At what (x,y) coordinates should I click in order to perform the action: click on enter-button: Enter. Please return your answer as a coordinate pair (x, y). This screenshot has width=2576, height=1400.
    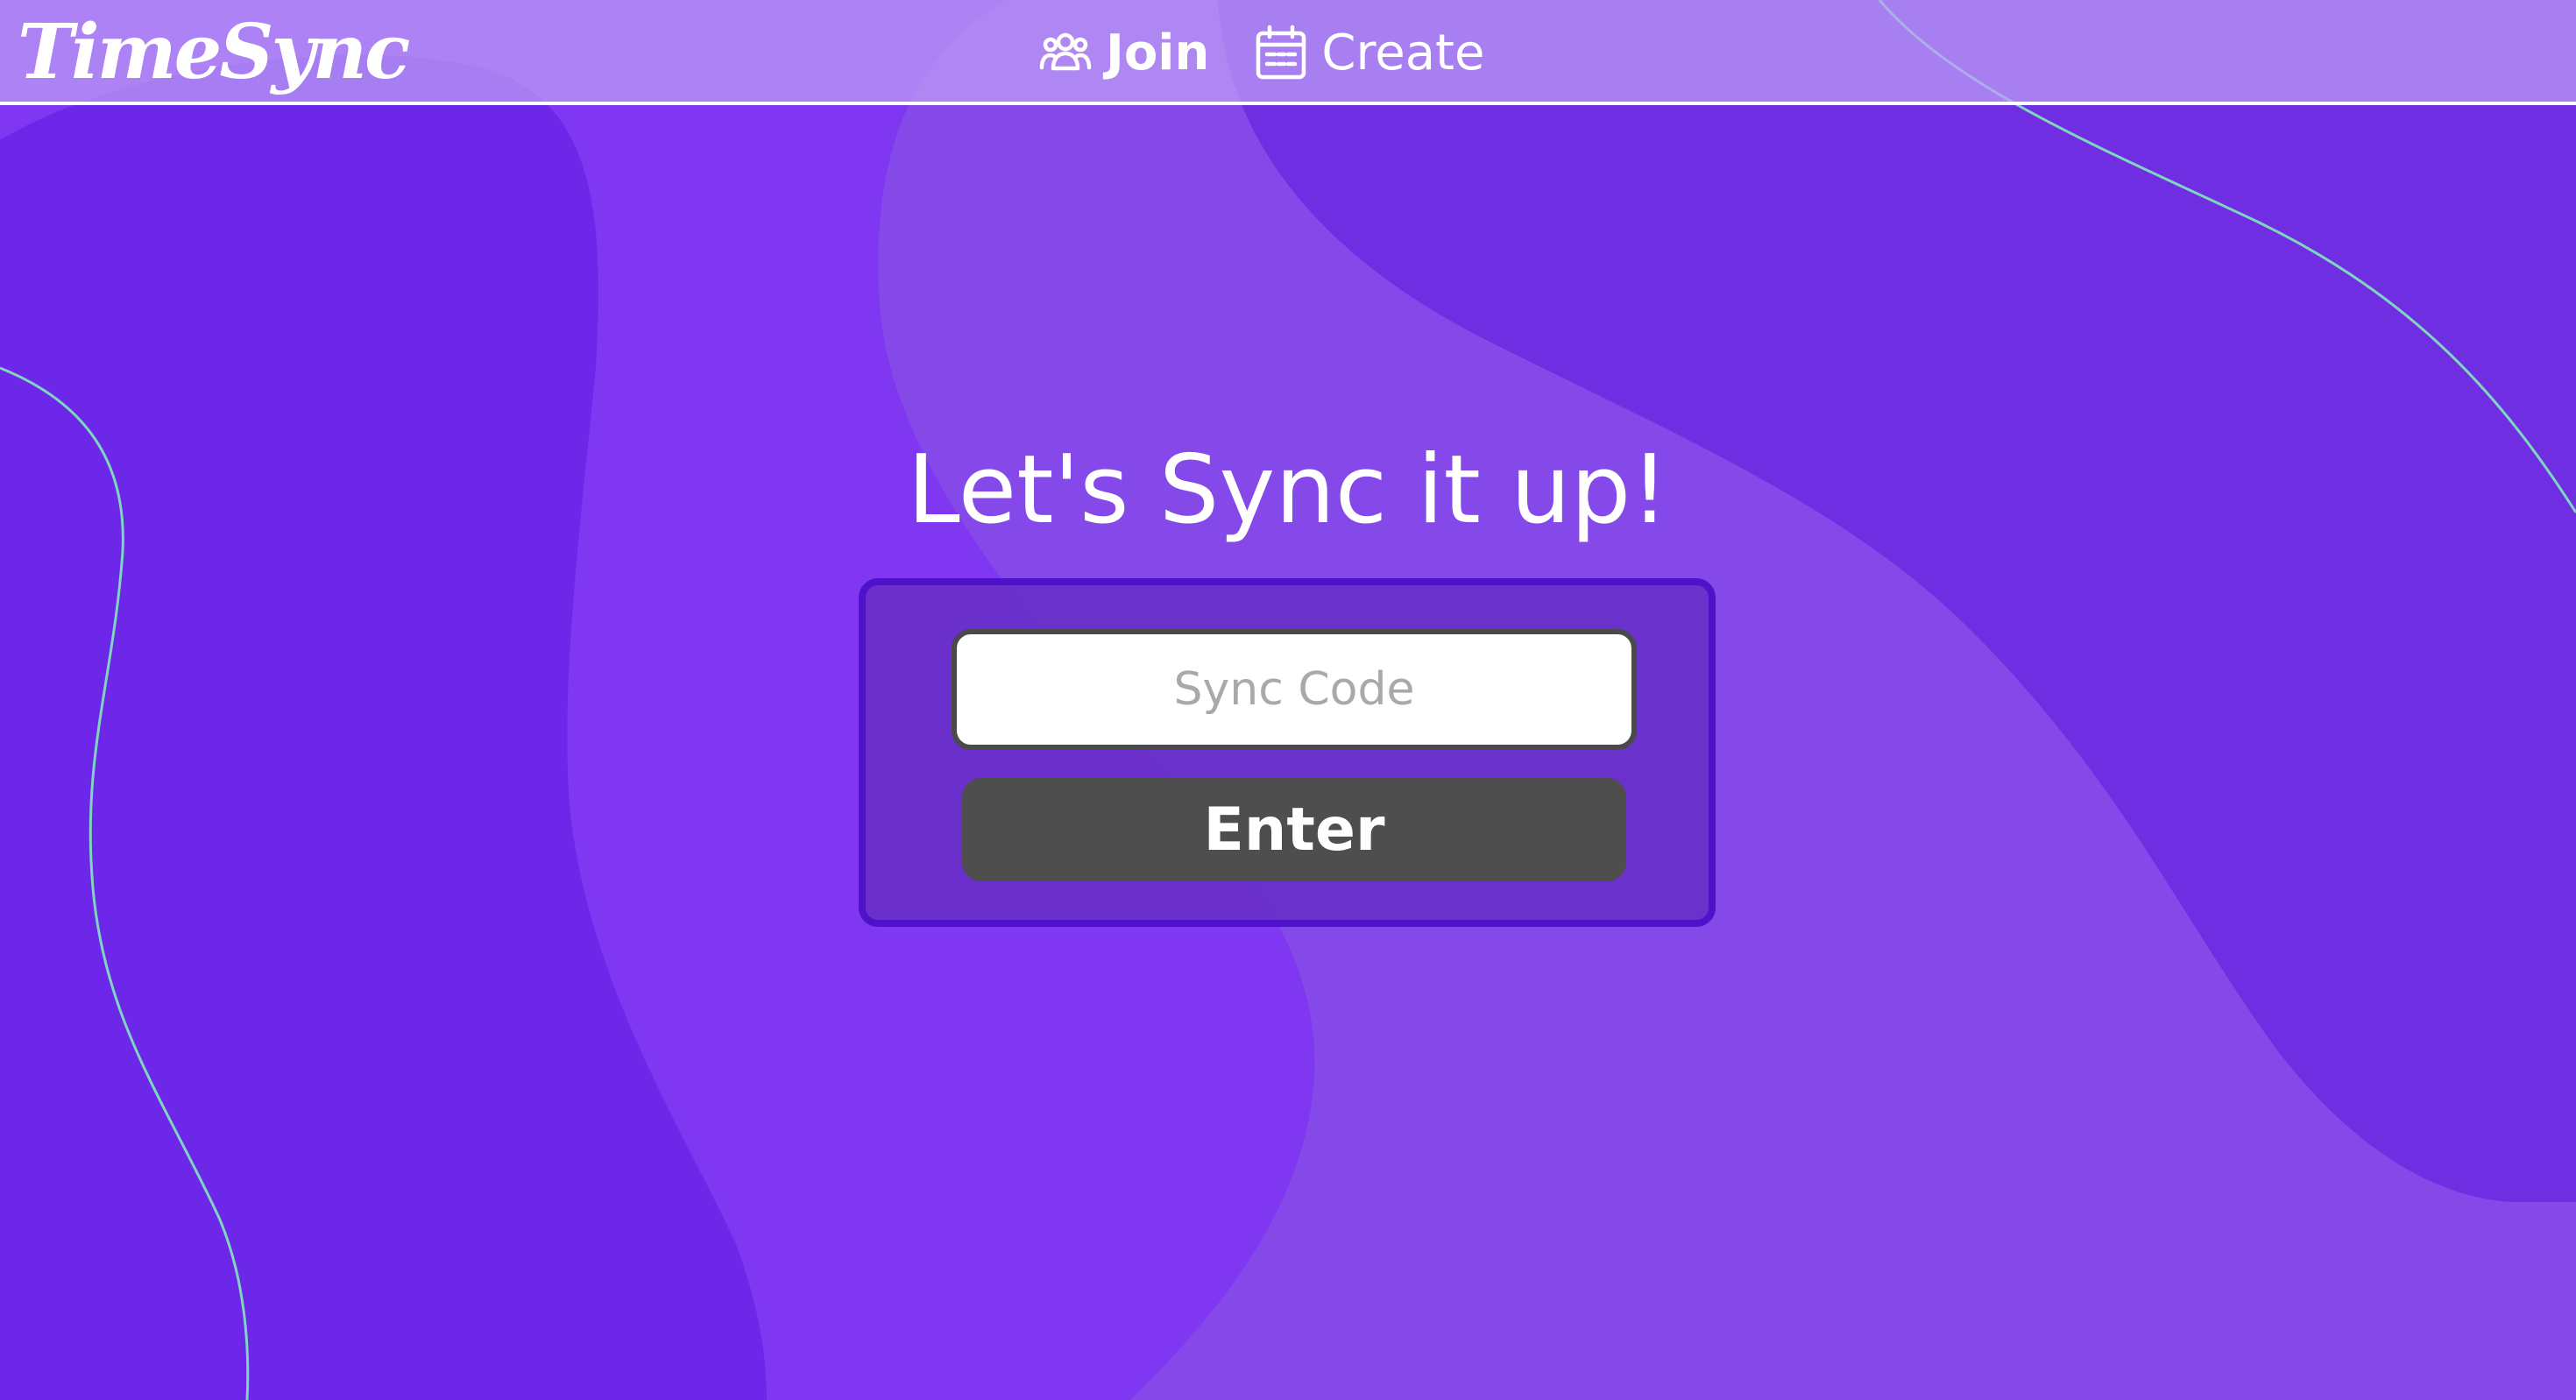
    Looking at the image, I should click on (1294, 829).